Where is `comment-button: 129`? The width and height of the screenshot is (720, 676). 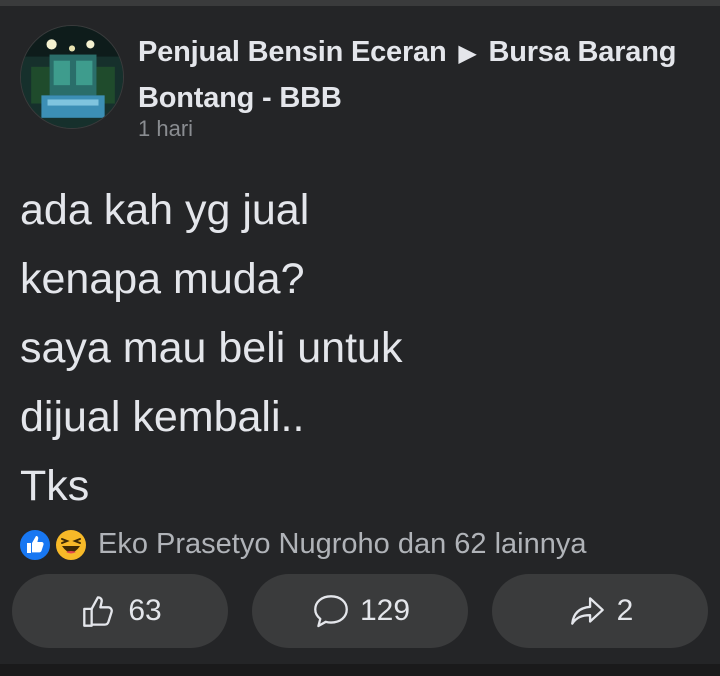 comment-button: 129 is located at coordinates (360, 611).